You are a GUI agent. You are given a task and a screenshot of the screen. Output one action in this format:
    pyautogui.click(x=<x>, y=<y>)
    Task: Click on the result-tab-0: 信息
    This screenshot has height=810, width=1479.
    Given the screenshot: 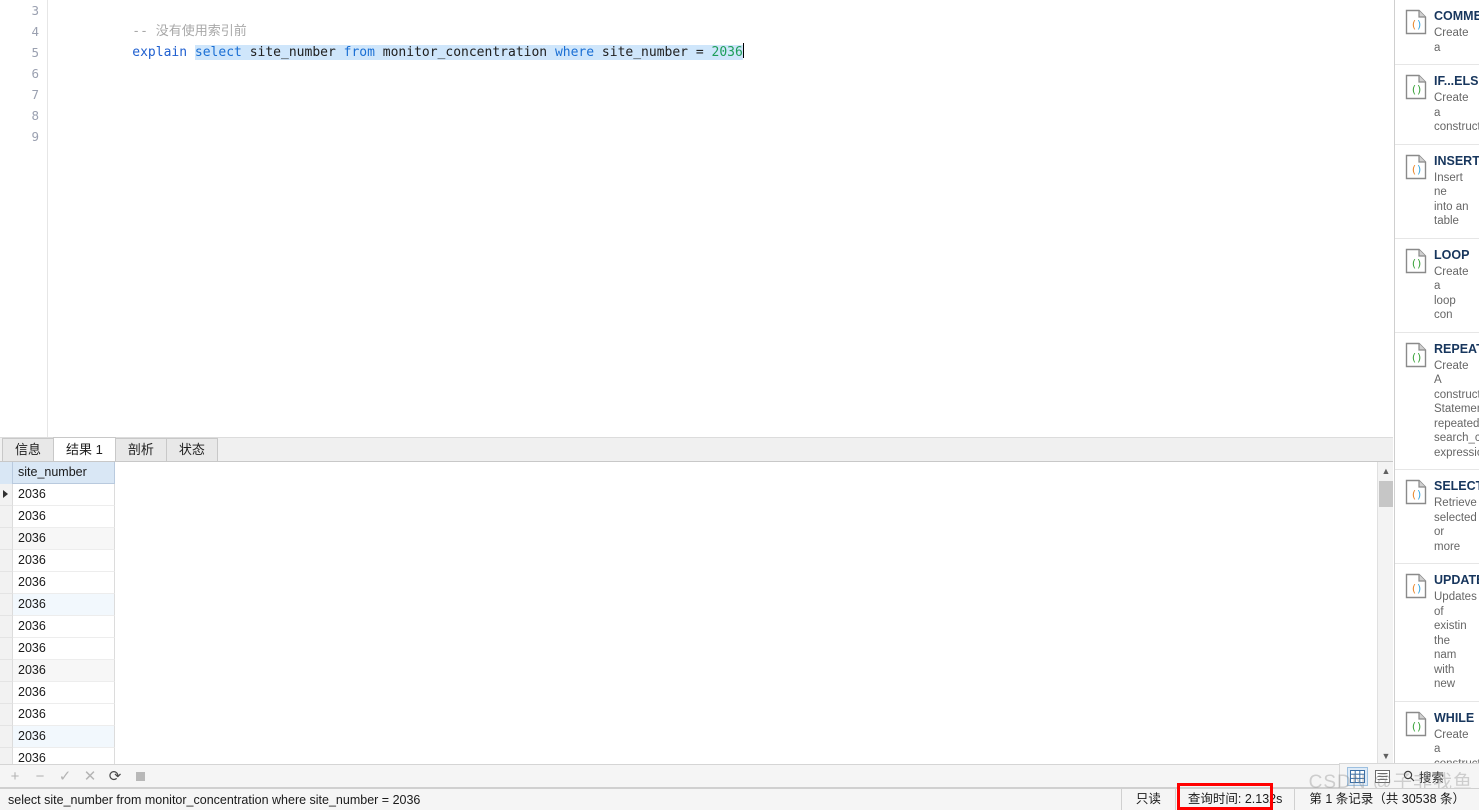 What is the action you would take?
    pyautogui.click(x=28, y=449)
    